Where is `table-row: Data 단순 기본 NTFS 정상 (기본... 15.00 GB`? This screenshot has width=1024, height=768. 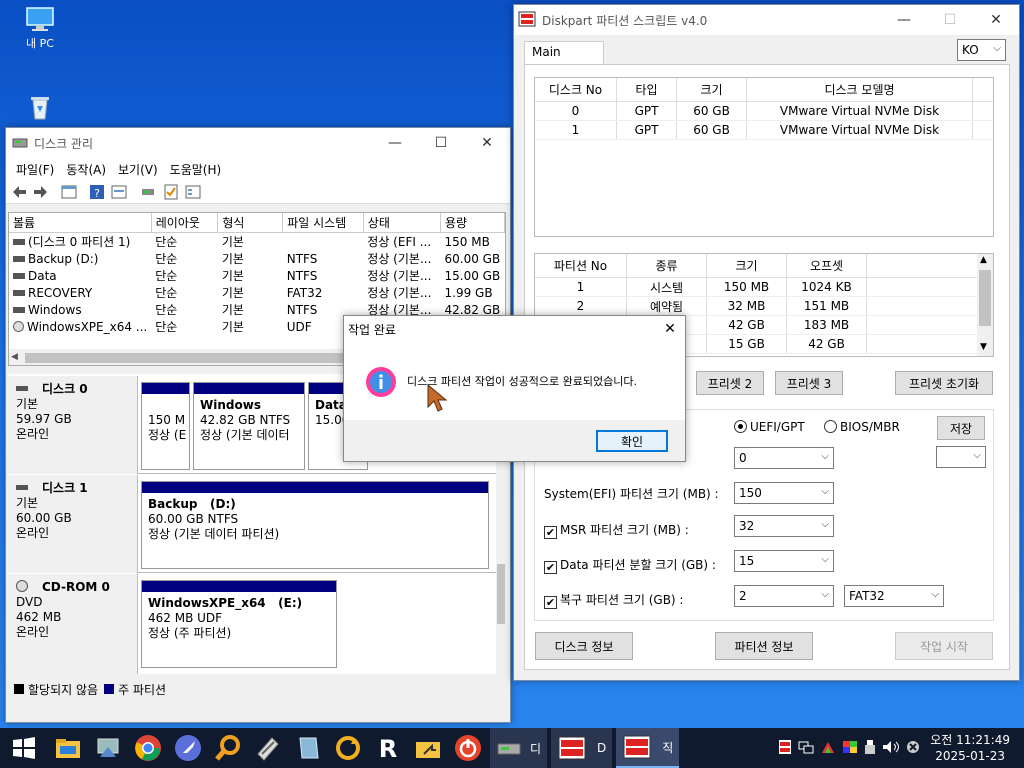 table-row: Data 단순 기본 NTFS 정상 (기본... 15.00 GB is located at coordinates (257, 275).